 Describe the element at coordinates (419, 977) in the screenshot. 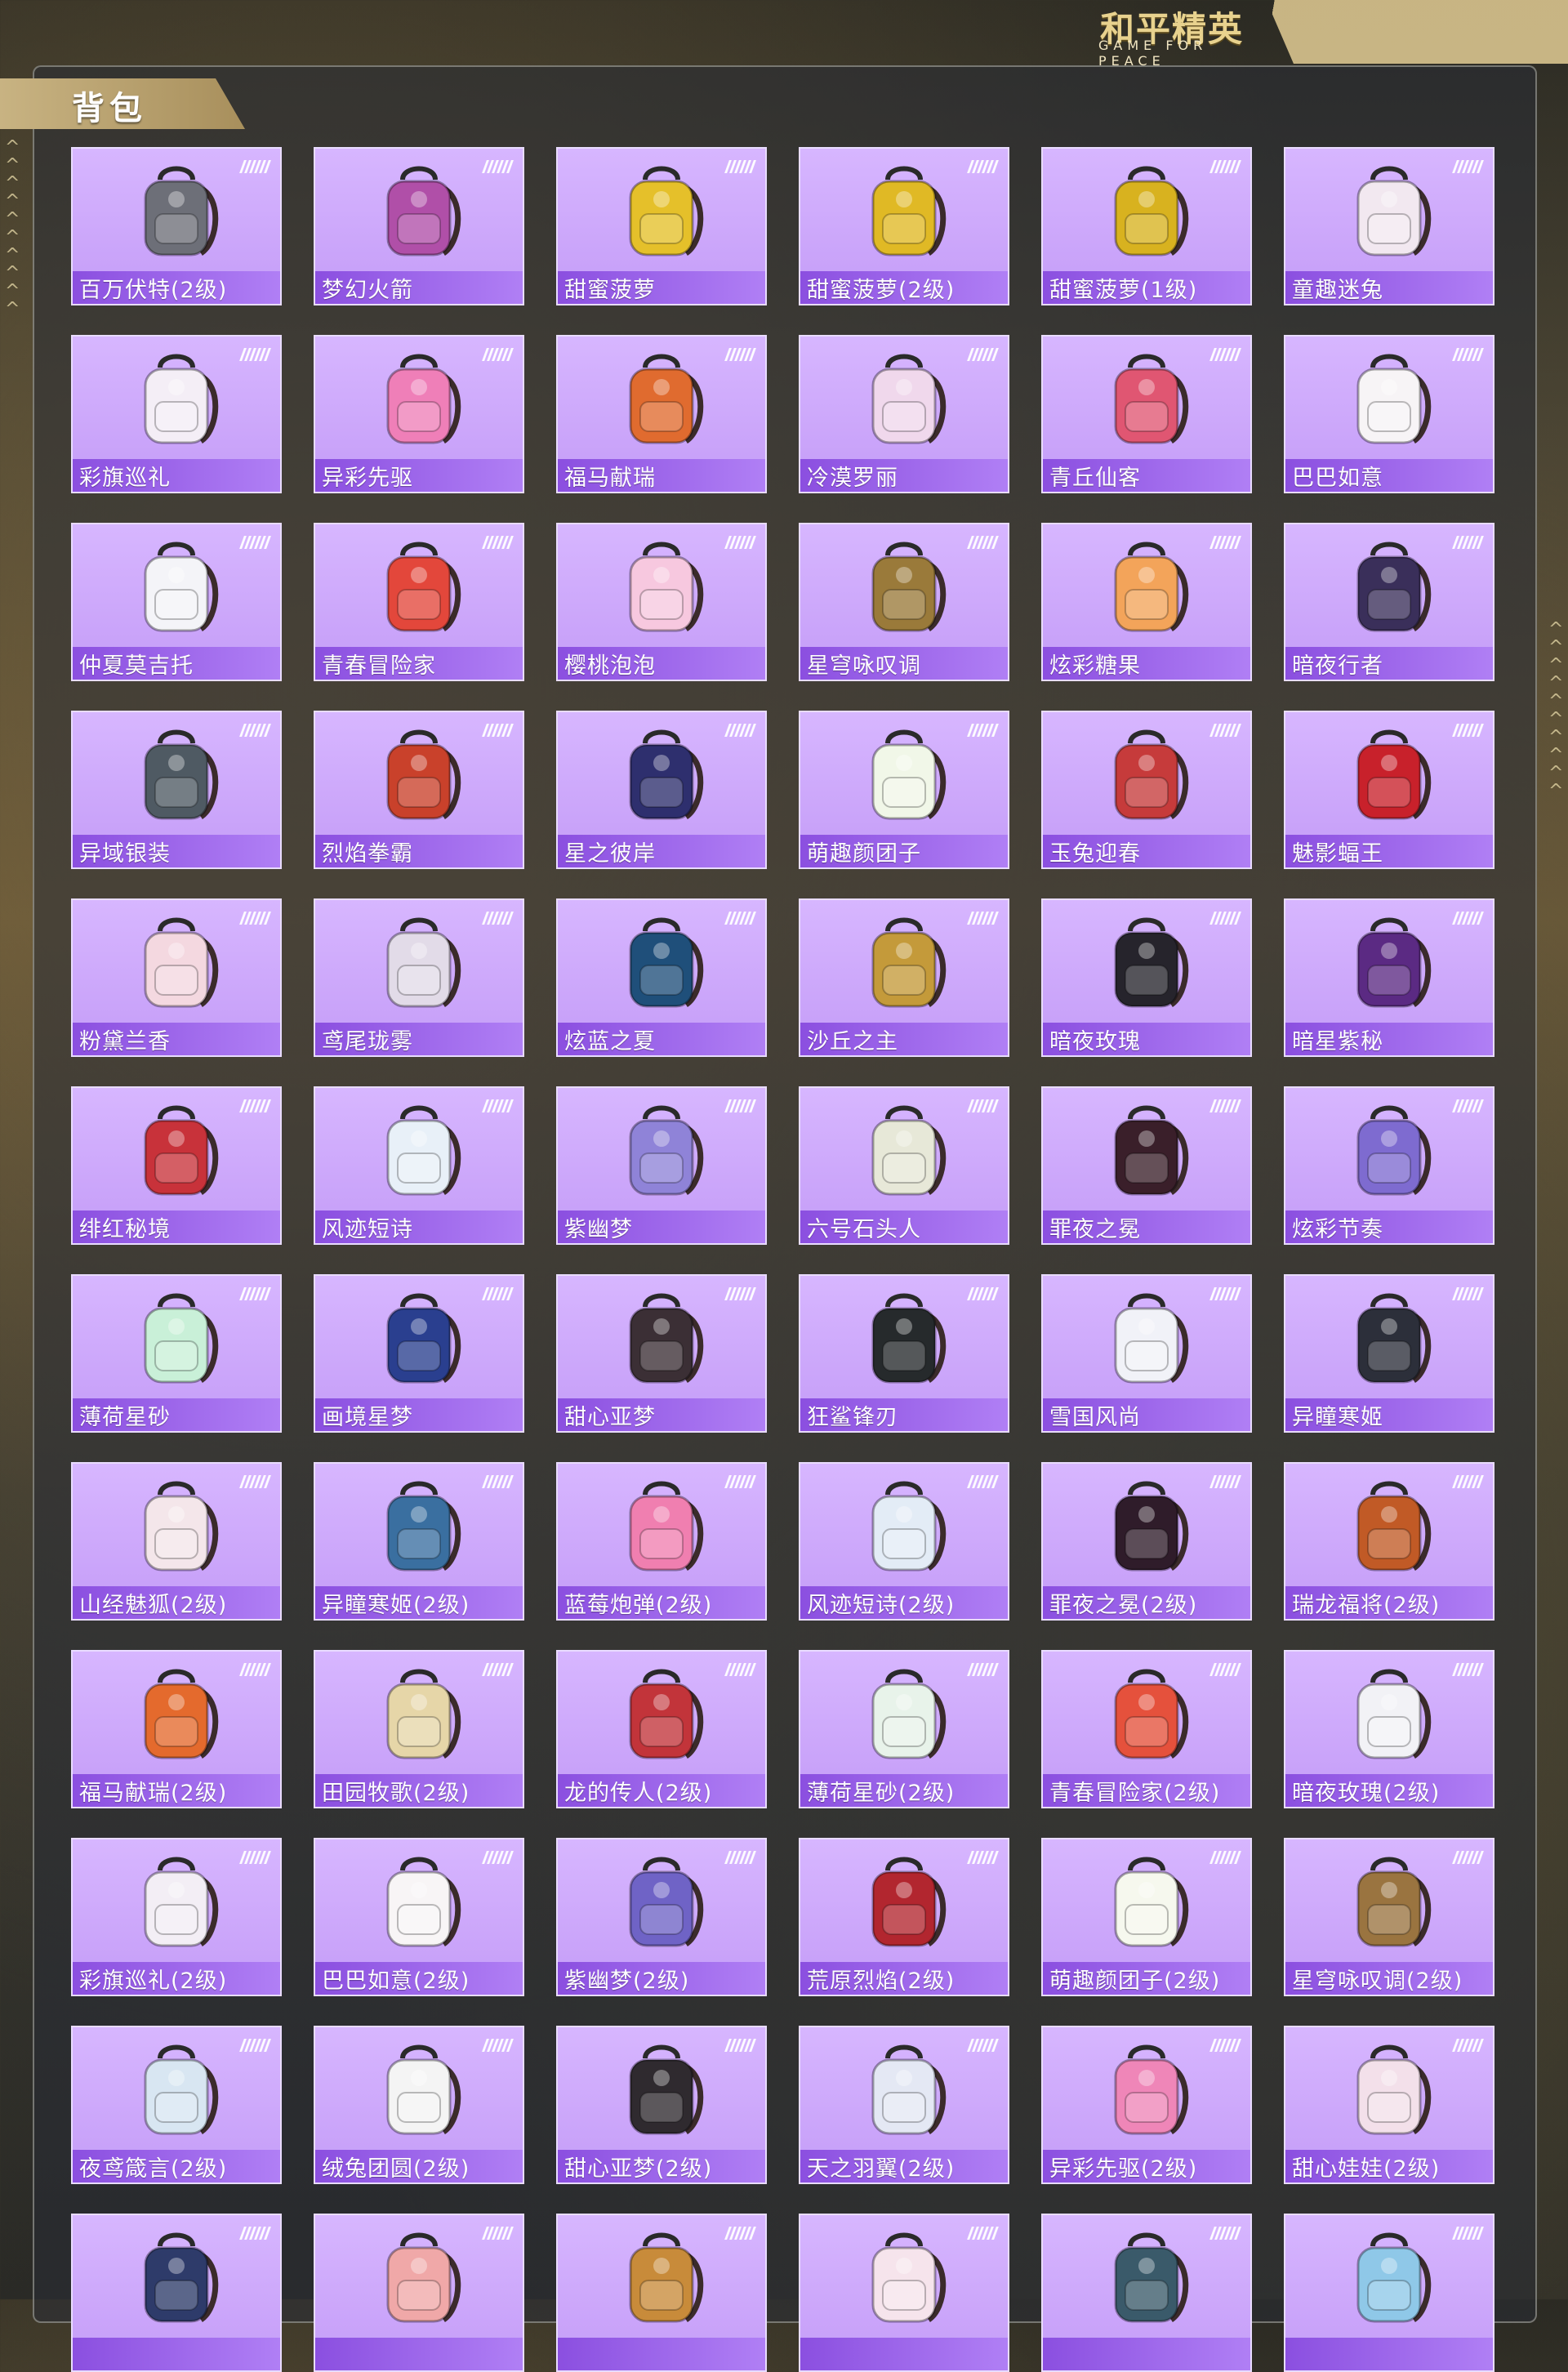

I see `backpack-item: 鸢尾珑雾` at that location.